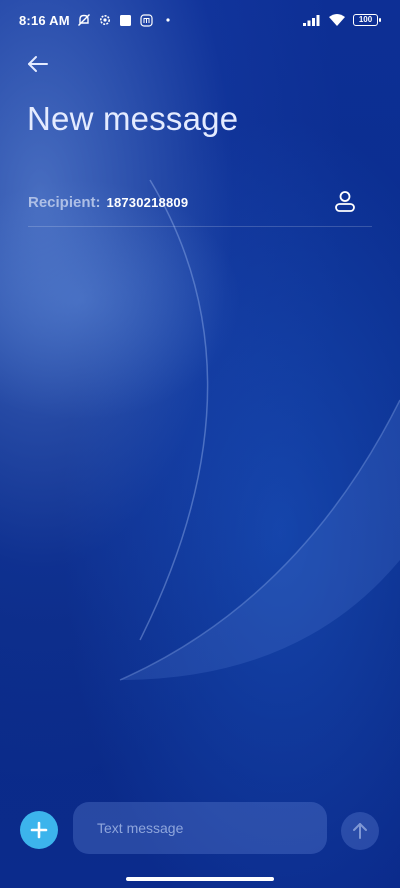 The height and width of the screenshot is (888, 400). Describe the element at coordinates (44, 20) in the screenshot. I see `status-time: 8:16 AM` at that location.